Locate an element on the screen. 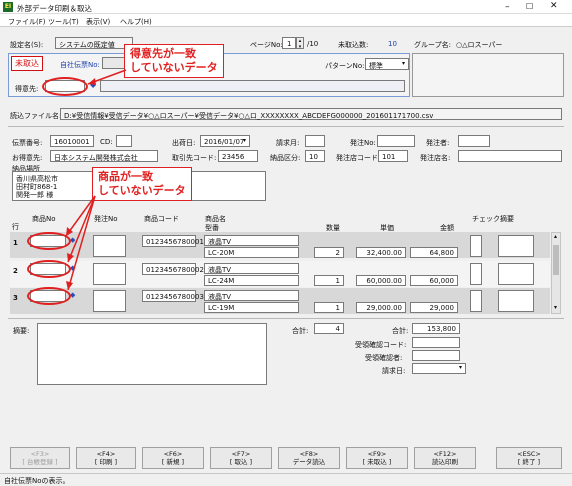  f7-import-button: <F7>[ 取込 ] is located at coordinates (241, 458).